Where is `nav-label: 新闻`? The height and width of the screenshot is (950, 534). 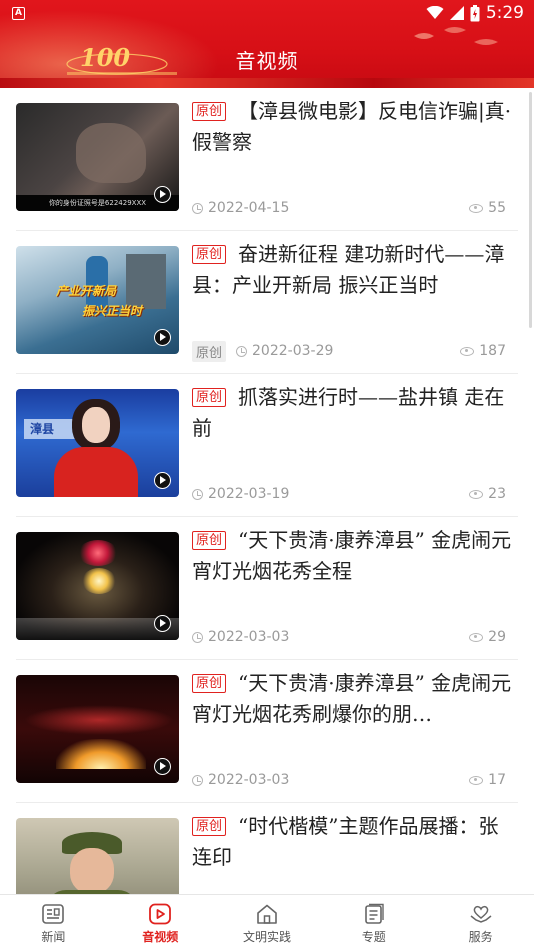 nav-label: 新闻 is located at coordinates (53, 937).